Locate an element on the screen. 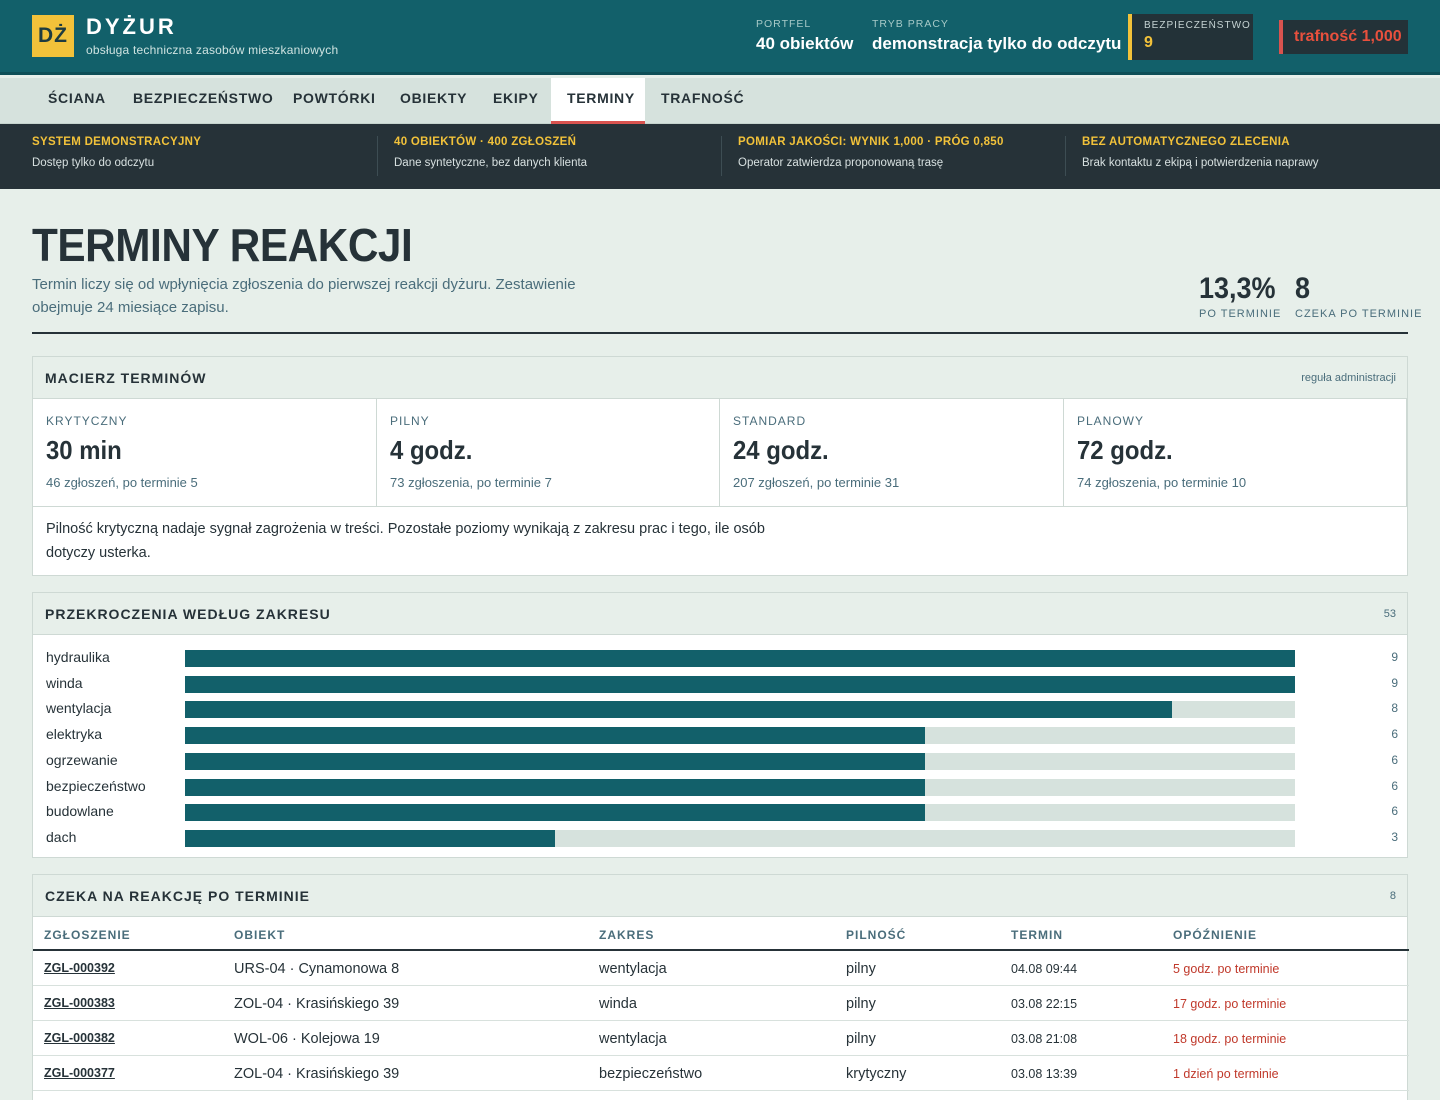  mode-value: demonstracja tylko do odczytu is located at coordinates (997, 43).